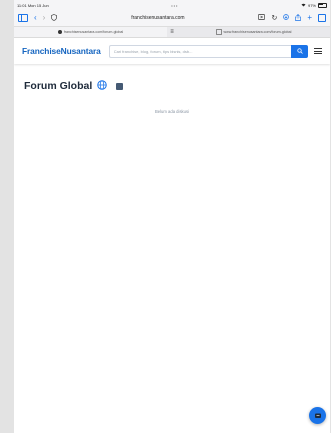 This screenshot has height=433, width=331. I want to click on toolbar-left: ‹ ›, so click(38, 18).